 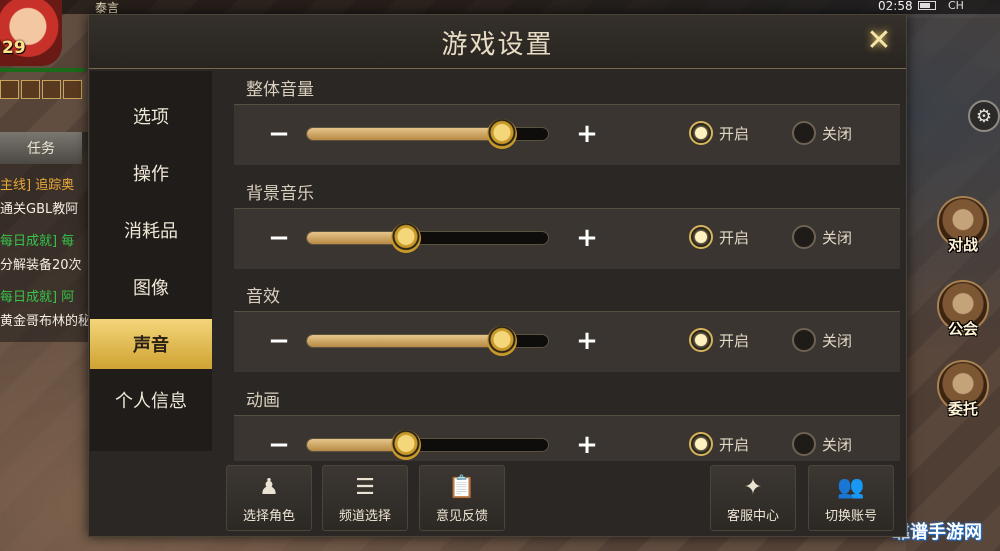 What do you see at coordinates (462, 498) in the screenshot?
I see `feedback-button: 📋 意见反馈` at bounding box center [462, 498].